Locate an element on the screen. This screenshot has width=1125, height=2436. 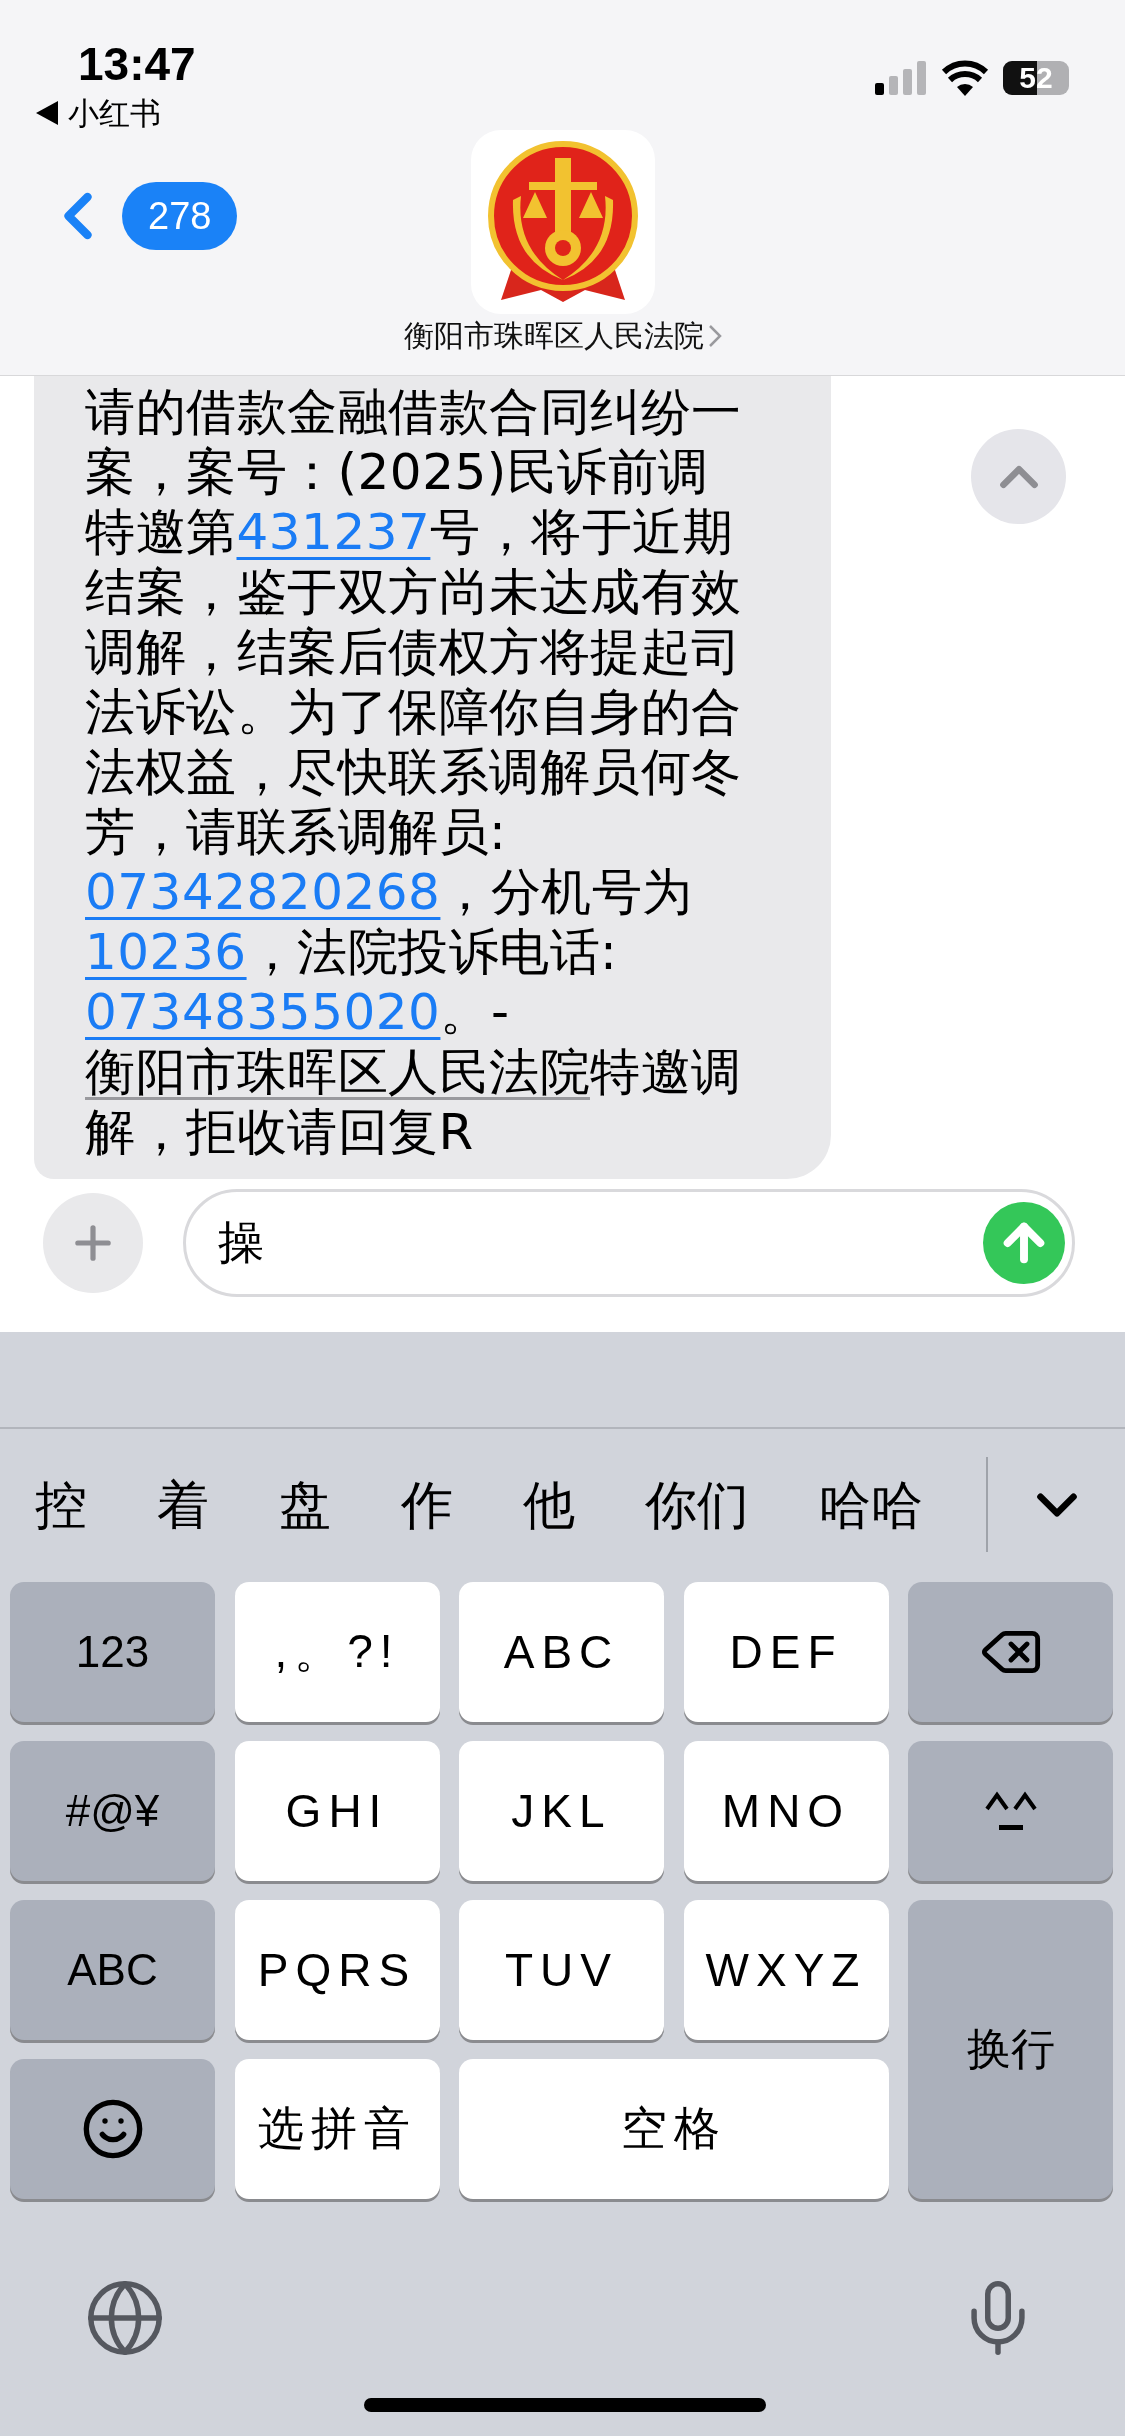
signal-icon is located at coordinates (901, 78).